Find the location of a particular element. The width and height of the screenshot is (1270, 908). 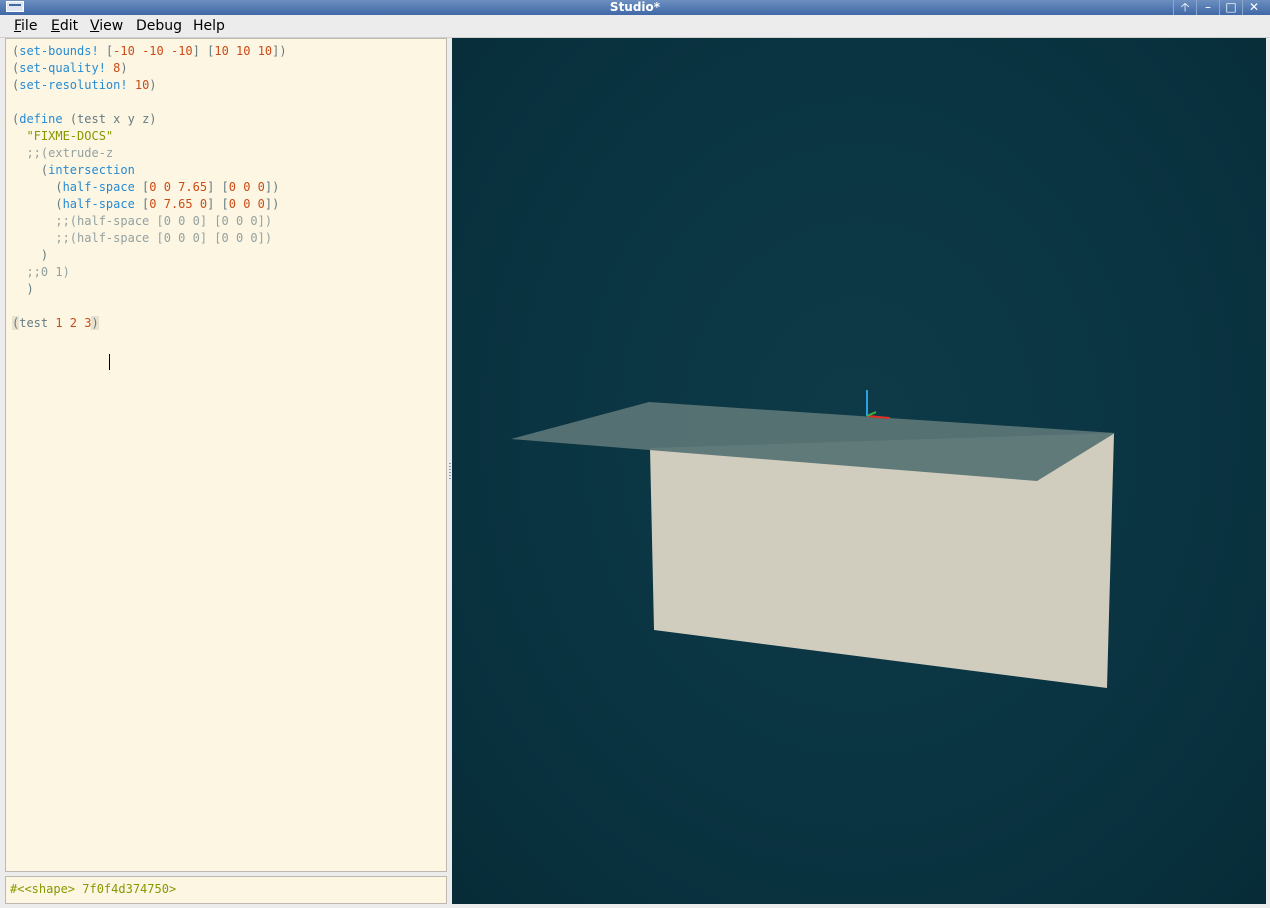

window-title: Studio* is located at coordinates (635, 7).